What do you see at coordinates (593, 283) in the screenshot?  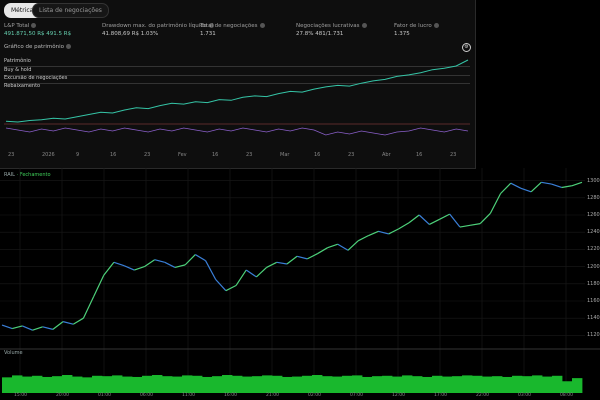 I see `y-tick-label: 1180` at bounding box center [593, 283].